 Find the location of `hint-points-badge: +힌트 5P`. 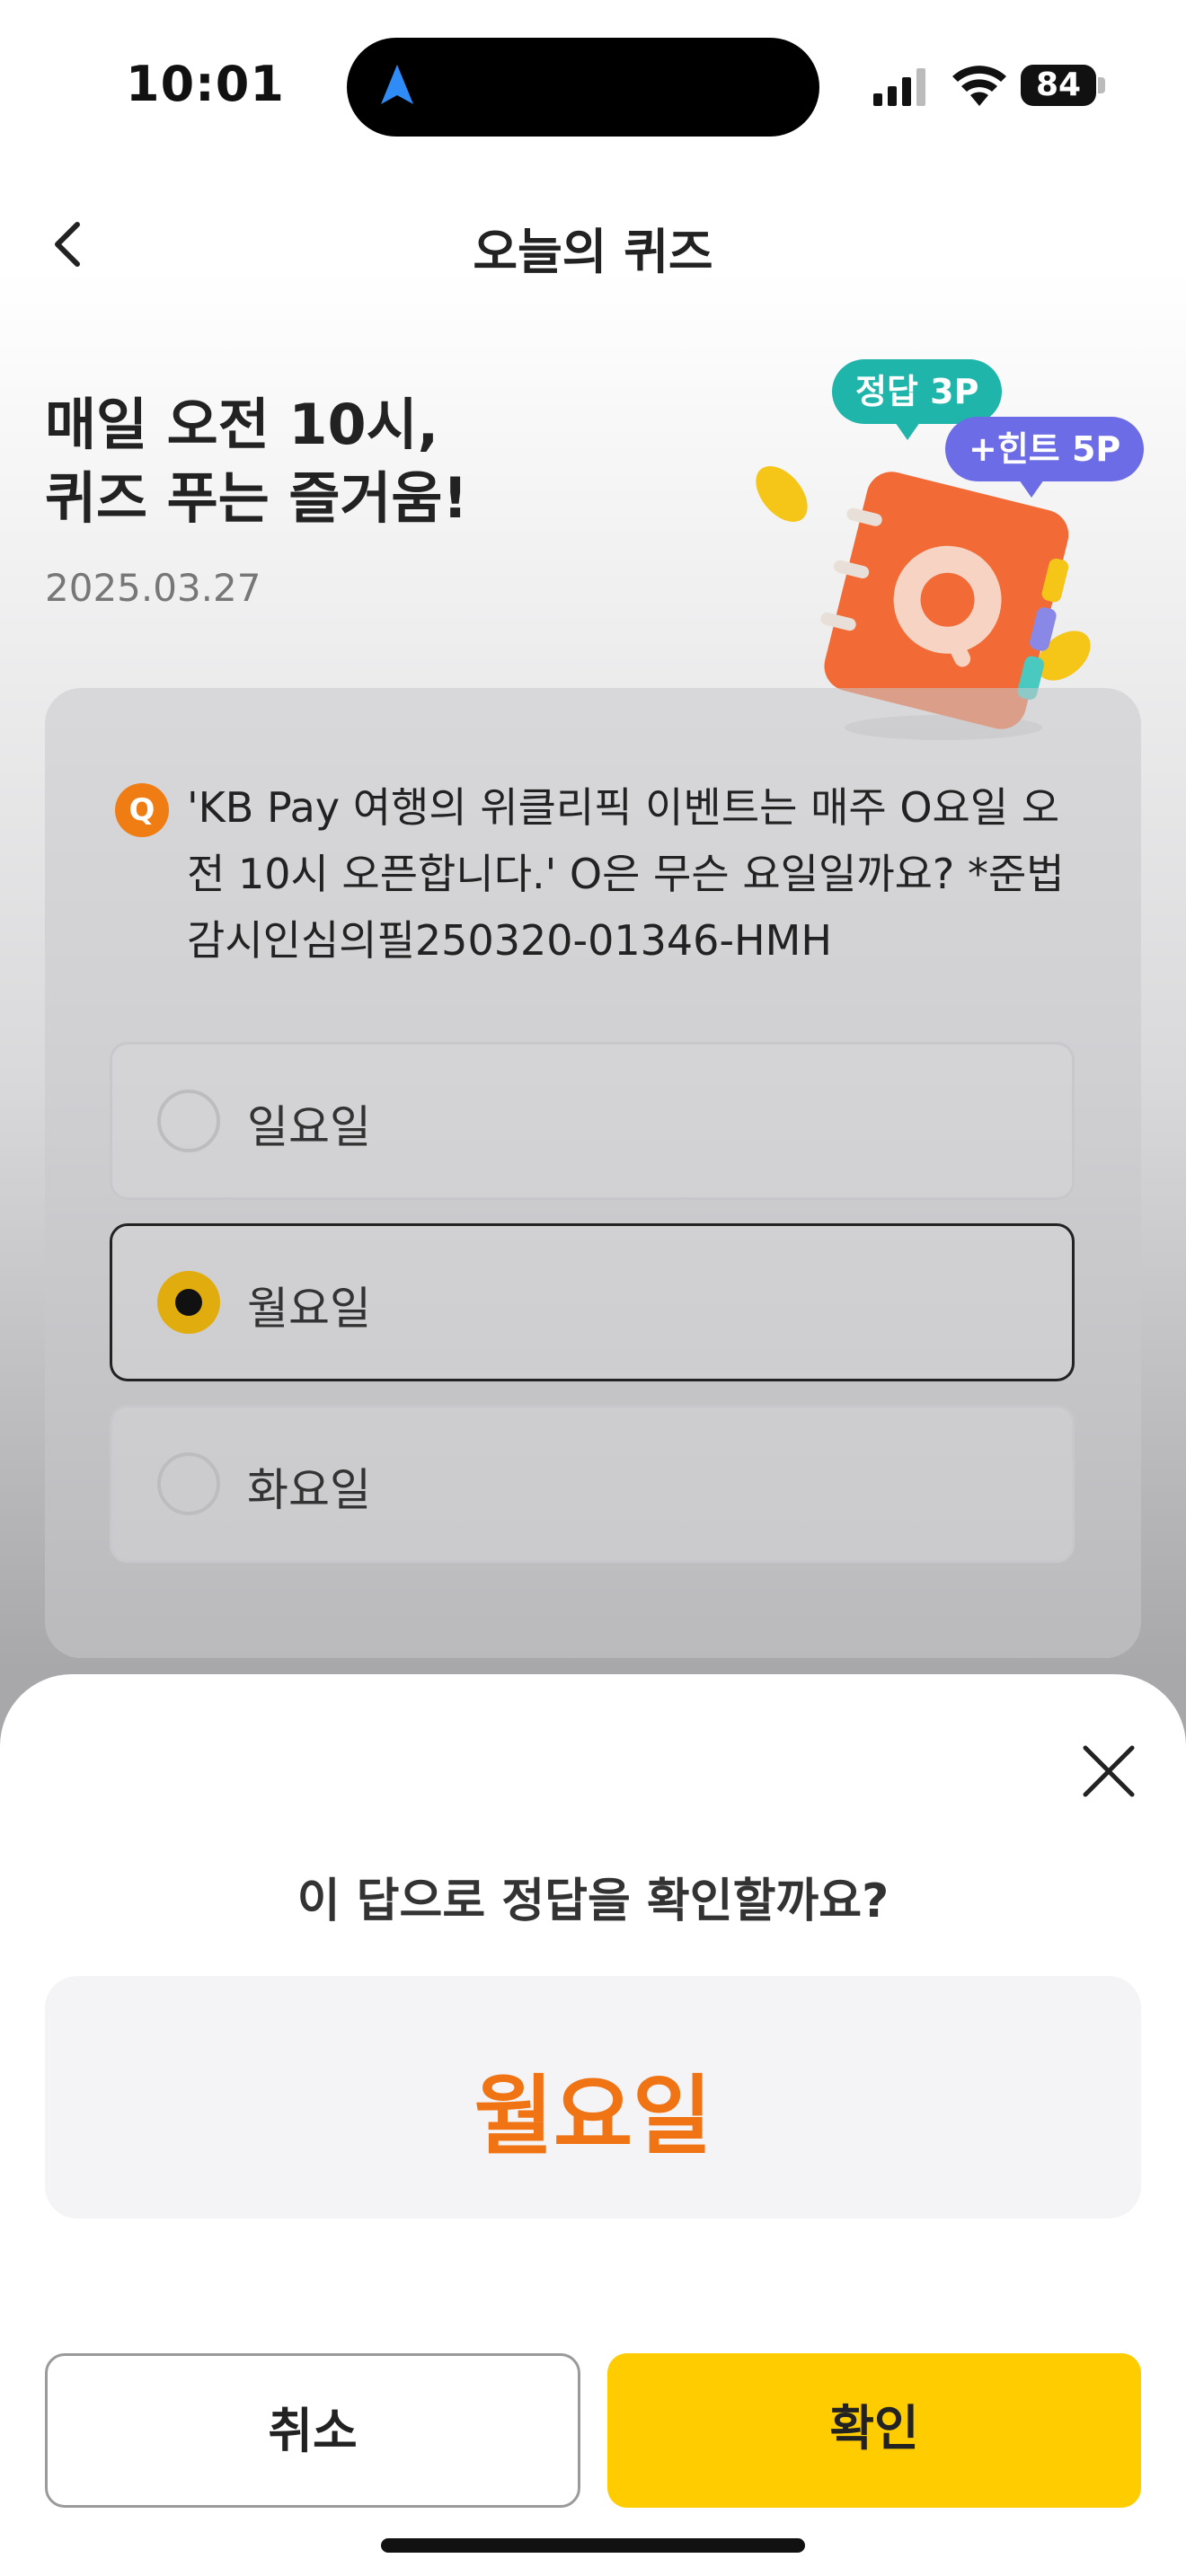

hint-points-badge: +힌트 5P is located at coordinates (1045, 449).